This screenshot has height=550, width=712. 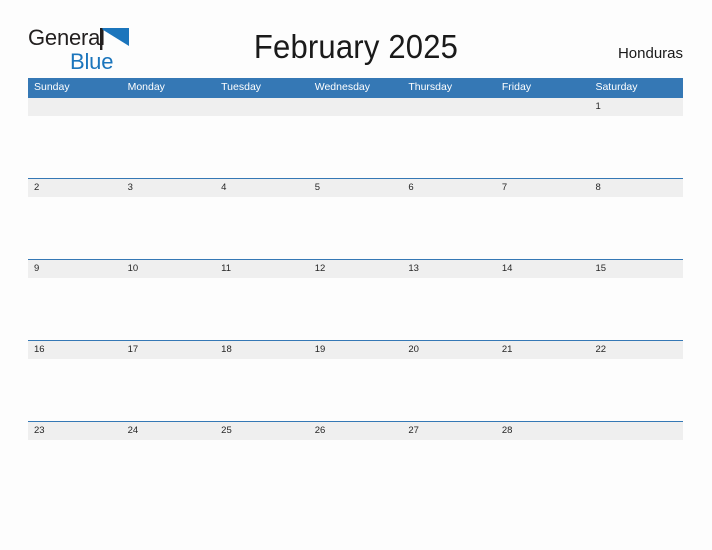 I want to click on day-cell: 26, so click(x=356, y=431).